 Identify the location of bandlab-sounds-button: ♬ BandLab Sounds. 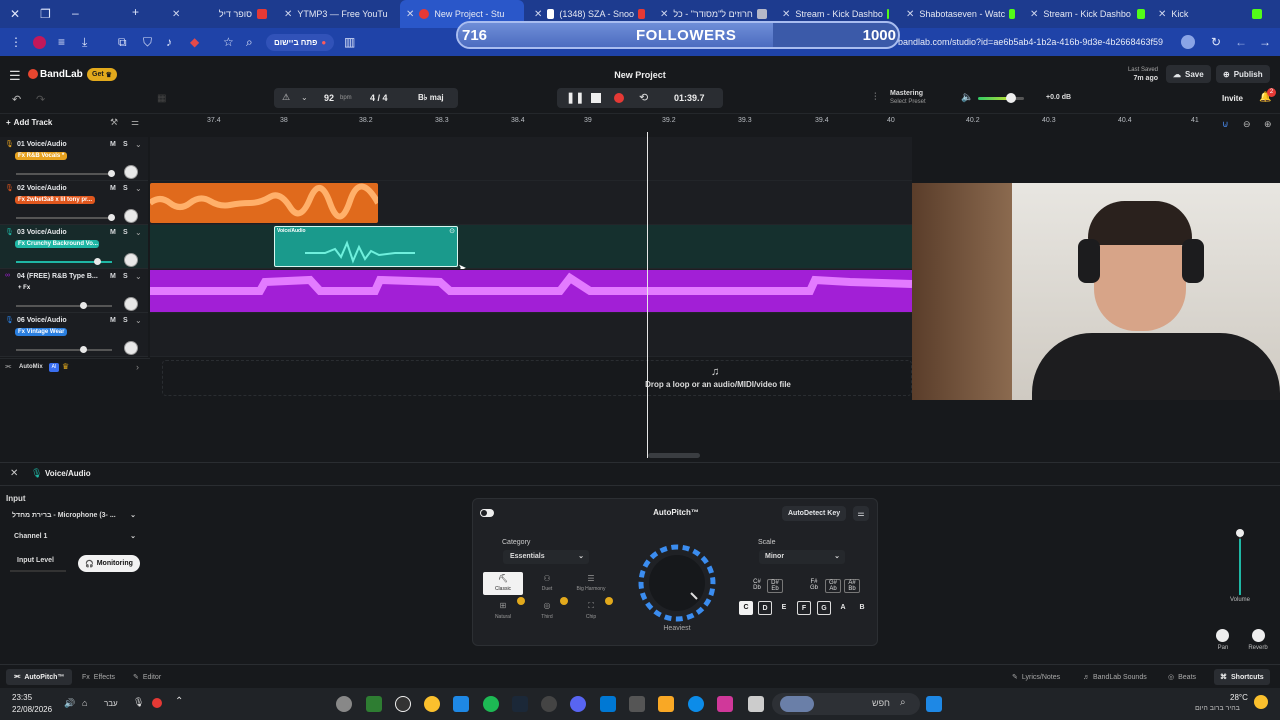
(1115, 677).